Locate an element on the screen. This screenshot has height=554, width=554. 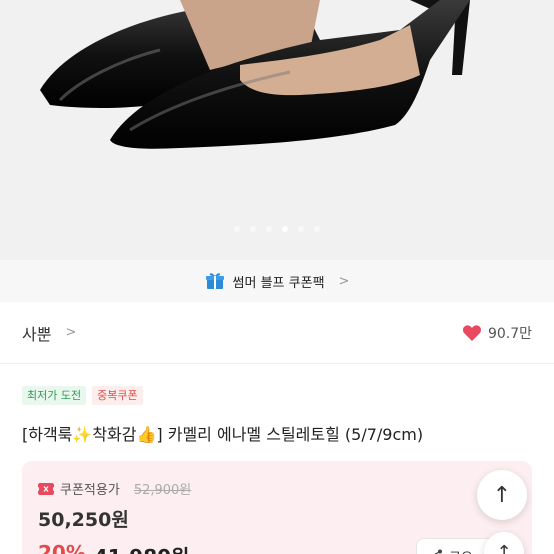
original-price: 52,900원 is located at coordinates (162, 490).